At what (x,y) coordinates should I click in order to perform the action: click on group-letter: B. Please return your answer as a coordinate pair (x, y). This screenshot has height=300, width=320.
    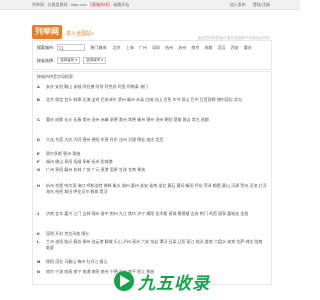
    Looking at the image, I should click on (38, 99).